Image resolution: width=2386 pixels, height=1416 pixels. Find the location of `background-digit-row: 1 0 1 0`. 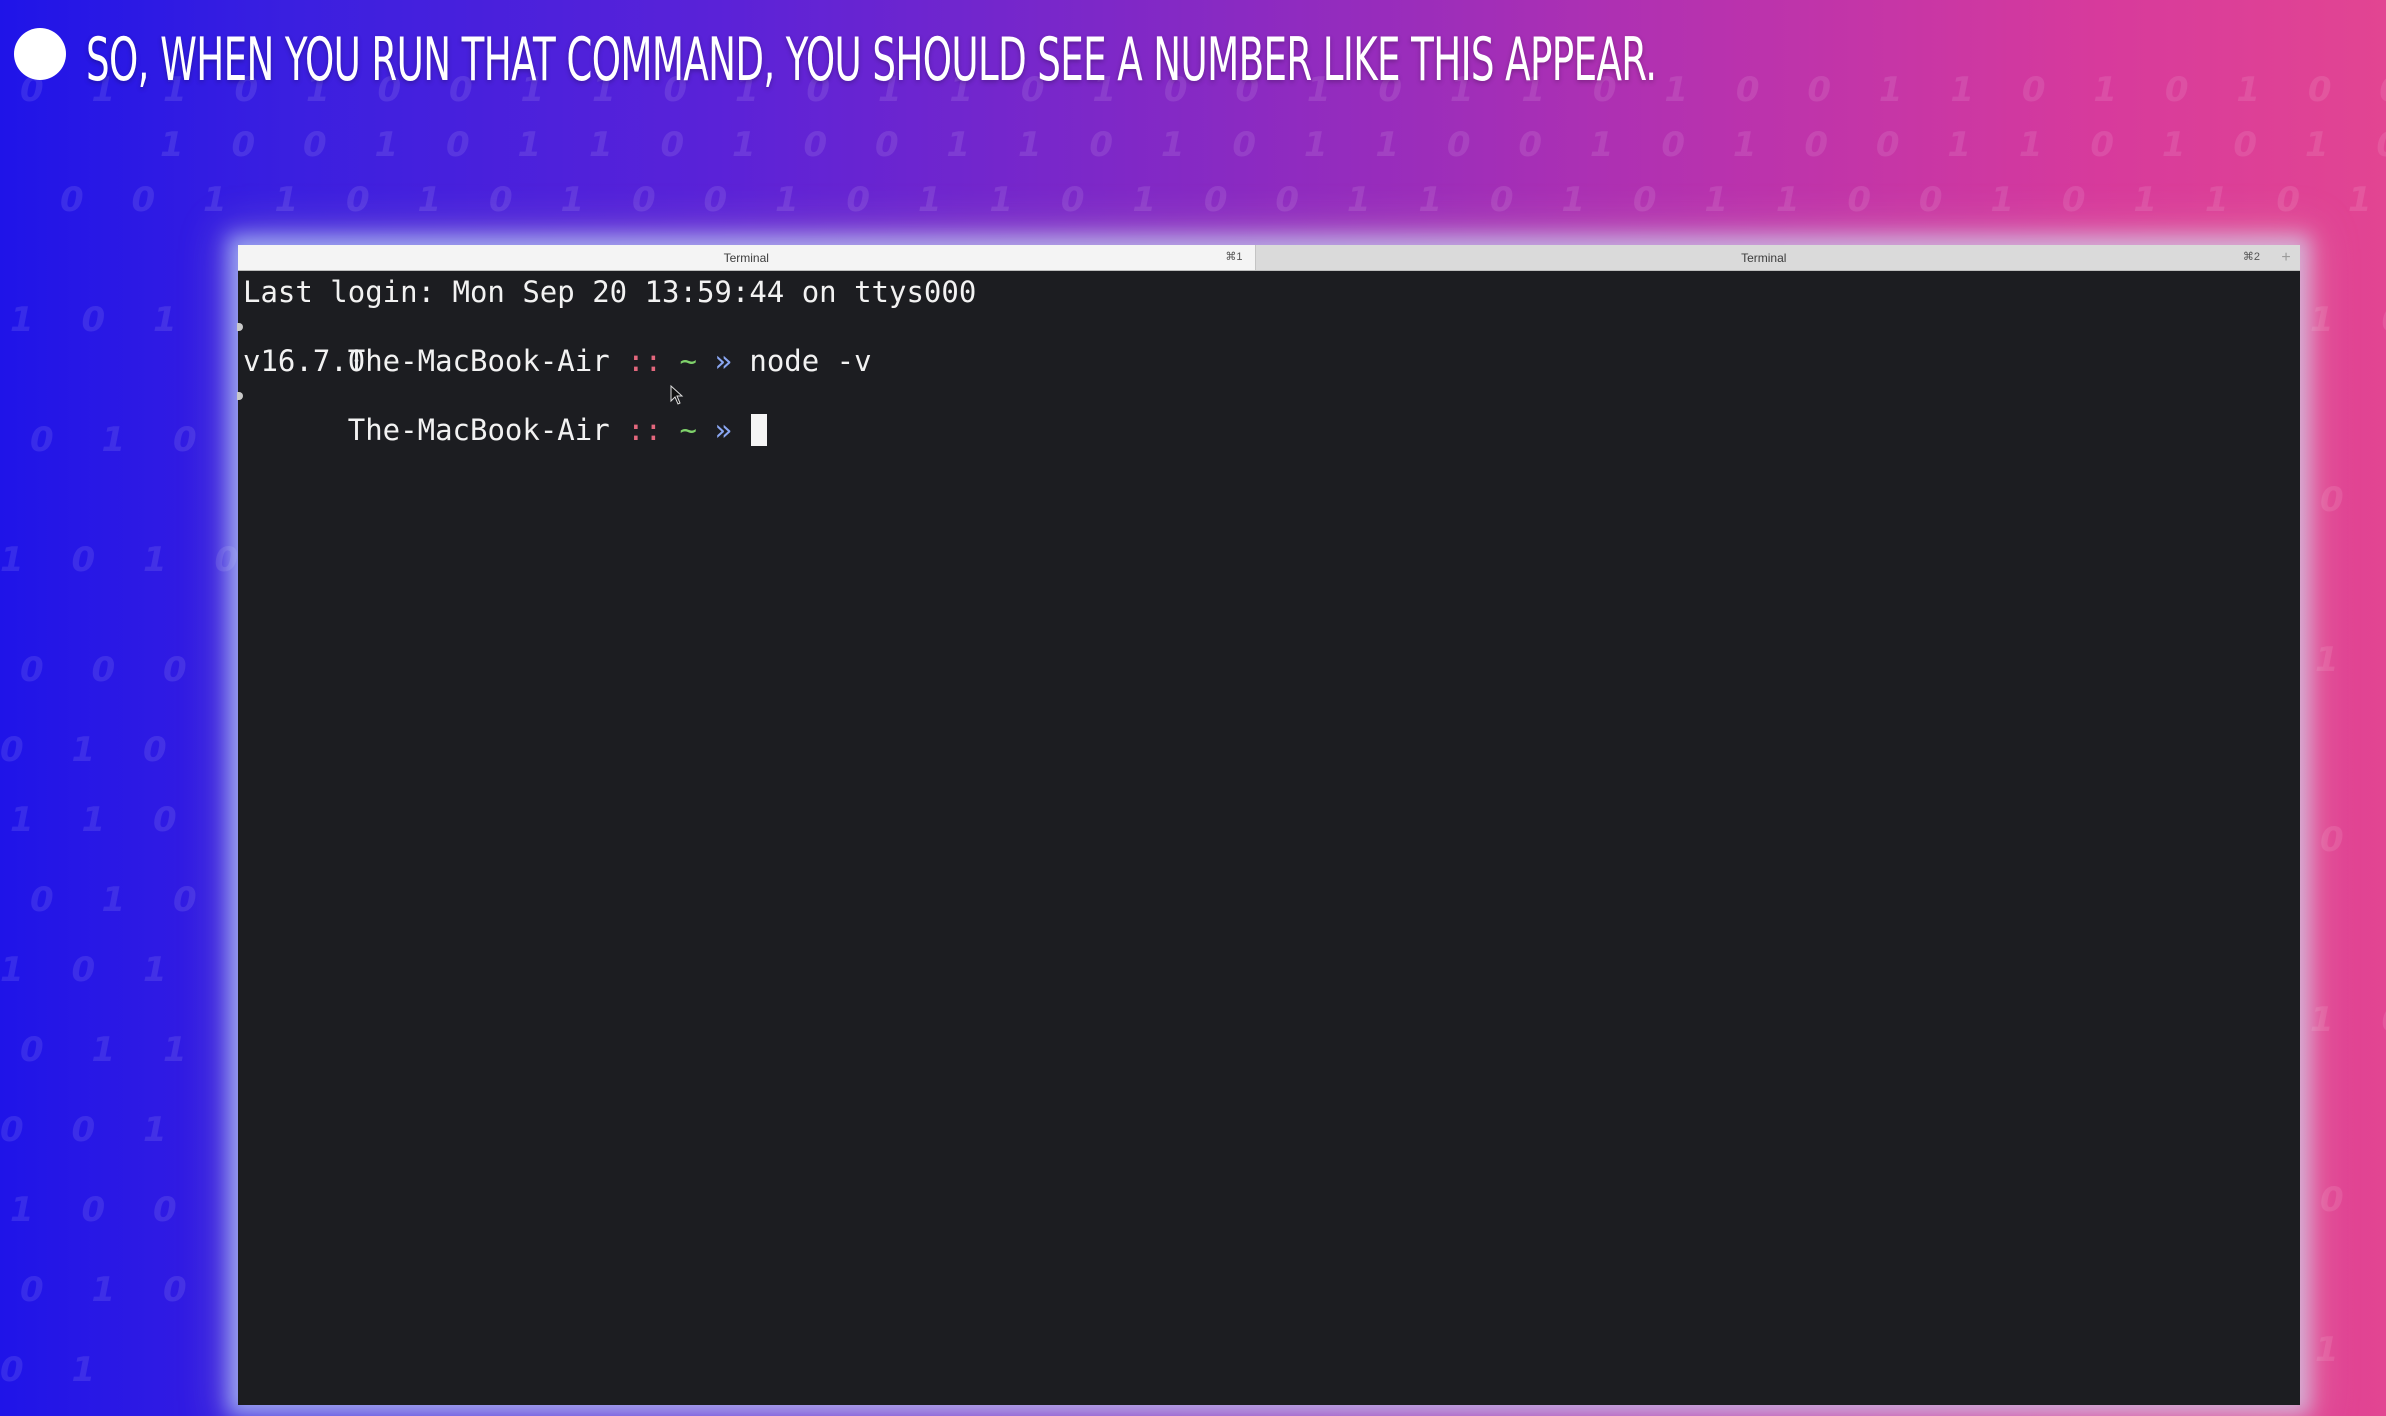

background-digit-row: 1 0 1 0 is located at coordinates (128, 560).